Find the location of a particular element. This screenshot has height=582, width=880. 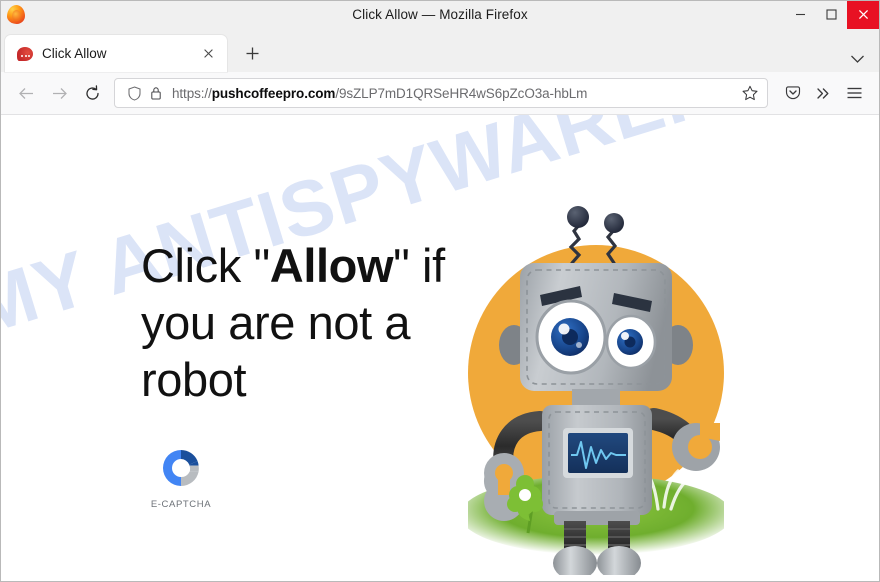

shield-icon is located at coordinates (134, 93).